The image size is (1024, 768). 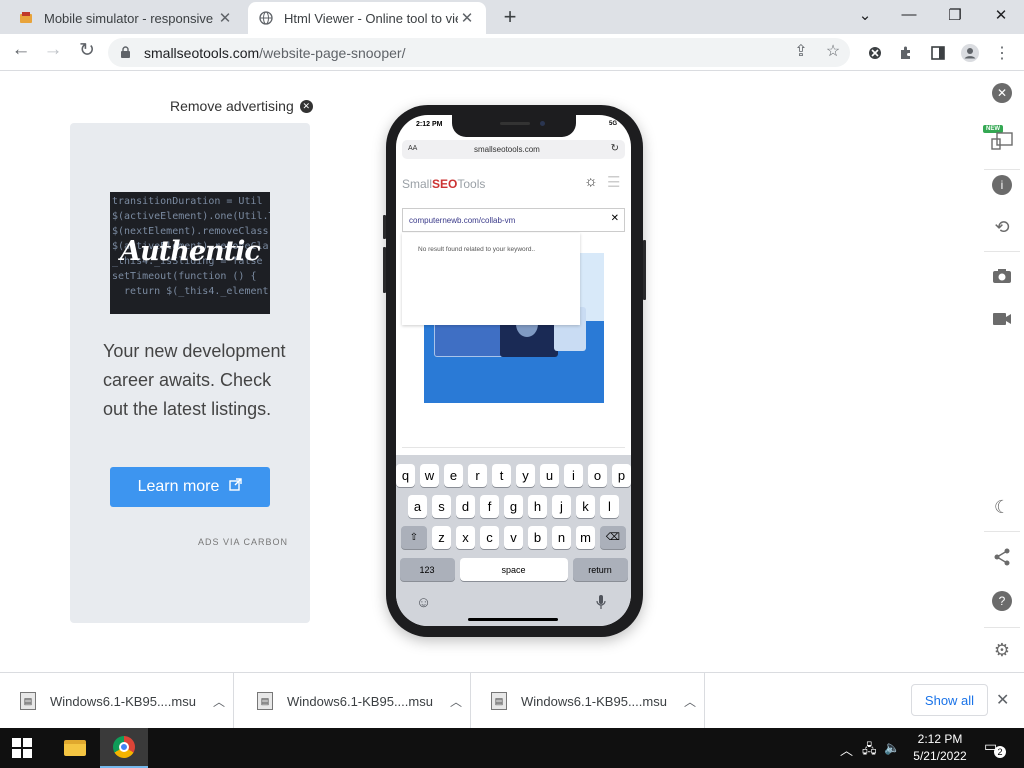 What do you see at coordinates (537, 537) in the screenshot?
I see `key-b: b` at bounding box center [537, 537].